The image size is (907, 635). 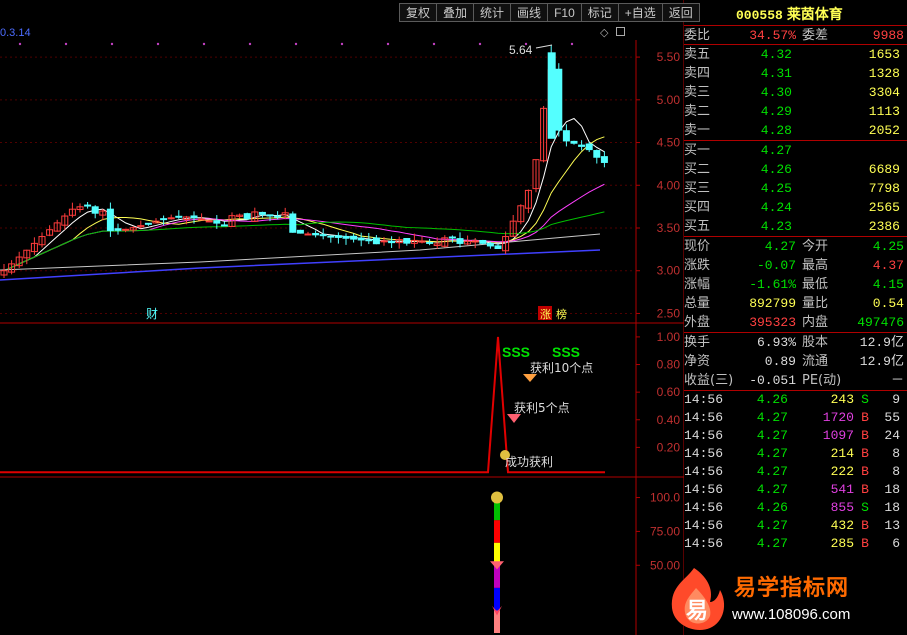 I want to click on add-watchlist-button: +自选, so click(x=640, y=12).